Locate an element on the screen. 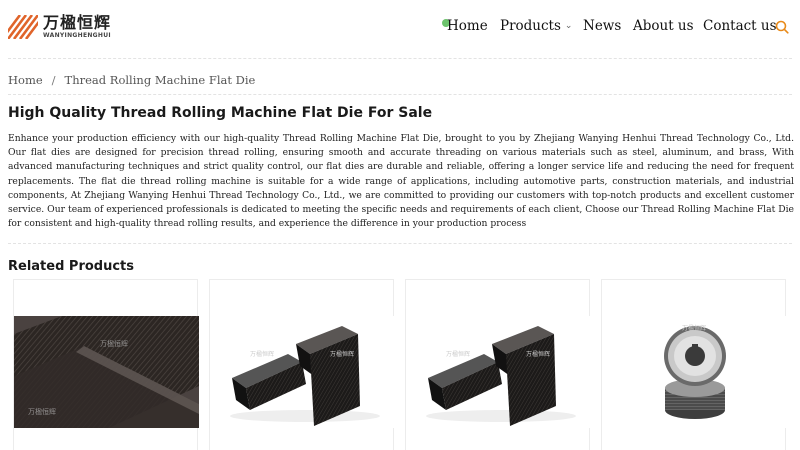 This screenshot has width=800, height=450. section-divider is located at coordinates (400, 243).